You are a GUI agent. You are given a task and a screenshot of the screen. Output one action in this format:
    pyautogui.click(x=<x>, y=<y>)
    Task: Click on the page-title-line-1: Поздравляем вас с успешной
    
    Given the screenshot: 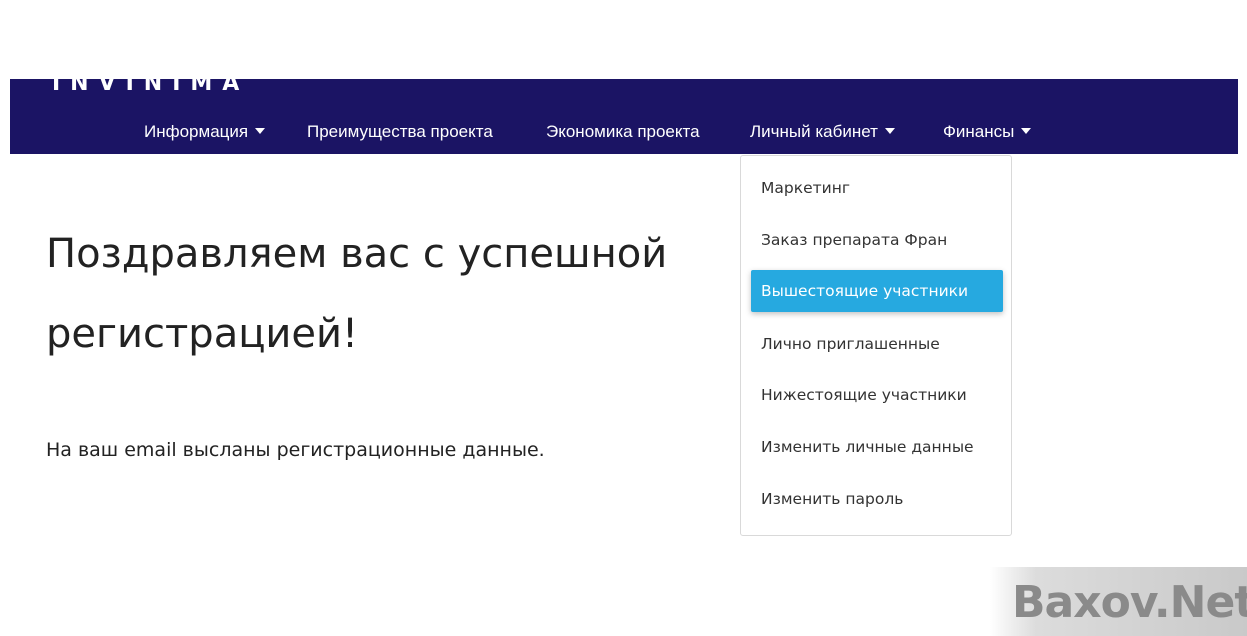 What is the action you would take?
    pyautogui.click(x=357, y=254)
    